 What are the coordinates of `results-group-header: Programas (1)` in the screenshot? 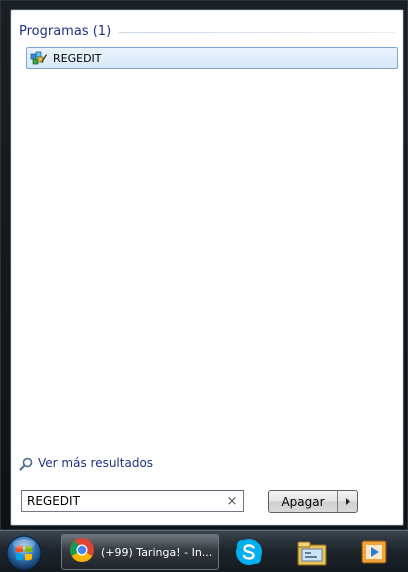 It's located at (207, 31).